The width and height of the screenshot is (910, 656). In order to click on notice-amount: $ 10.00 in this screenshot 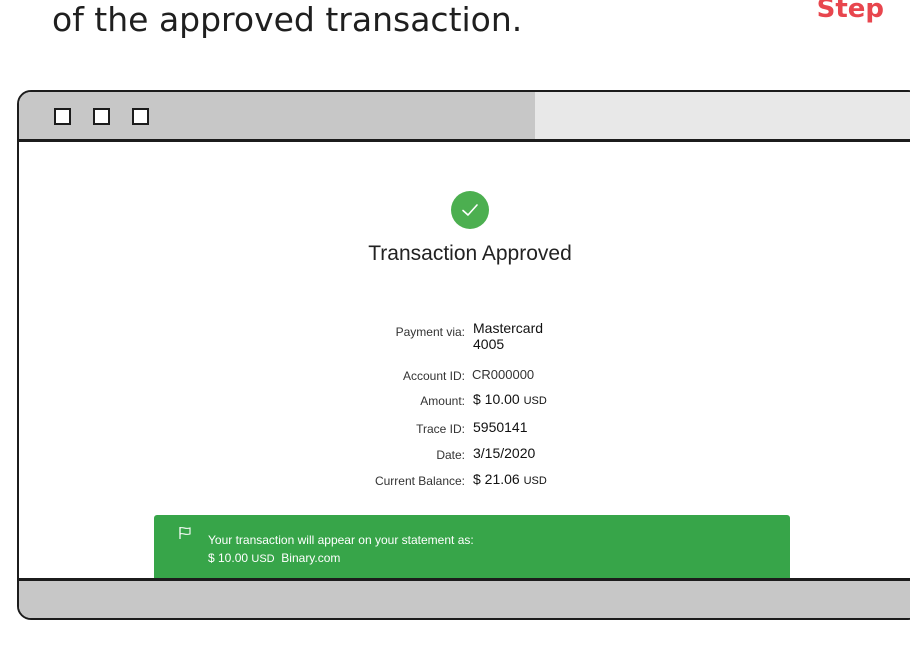, I will do `click(228, 558)`.